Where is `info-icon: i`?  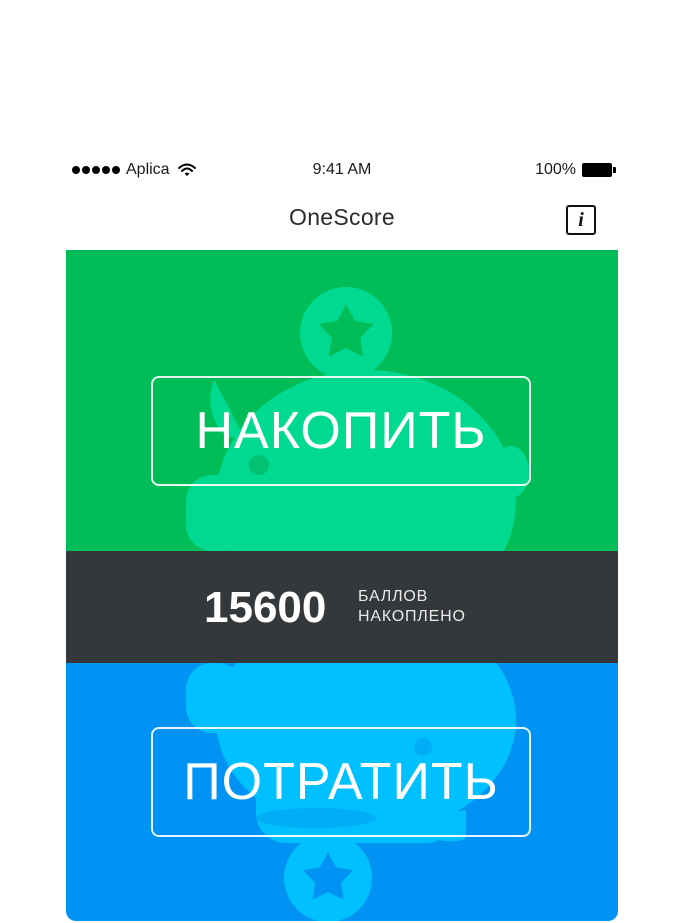 info-icon: i is located at coordinates (581, 220).